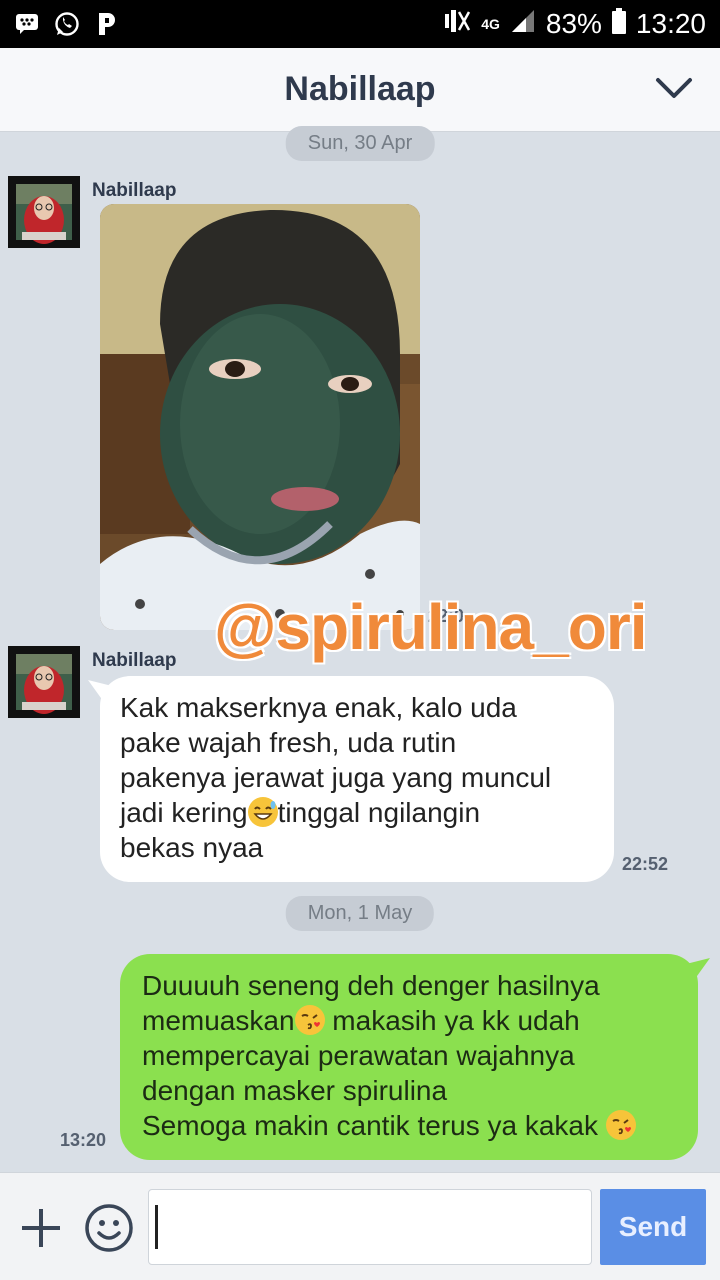 The image size is (720, 1280). What do you see at coordinates (358, 1055) in the screenshot?
I see `message-line: mempercayai perawatan wajahnya` at bounding box center [358, 1055].